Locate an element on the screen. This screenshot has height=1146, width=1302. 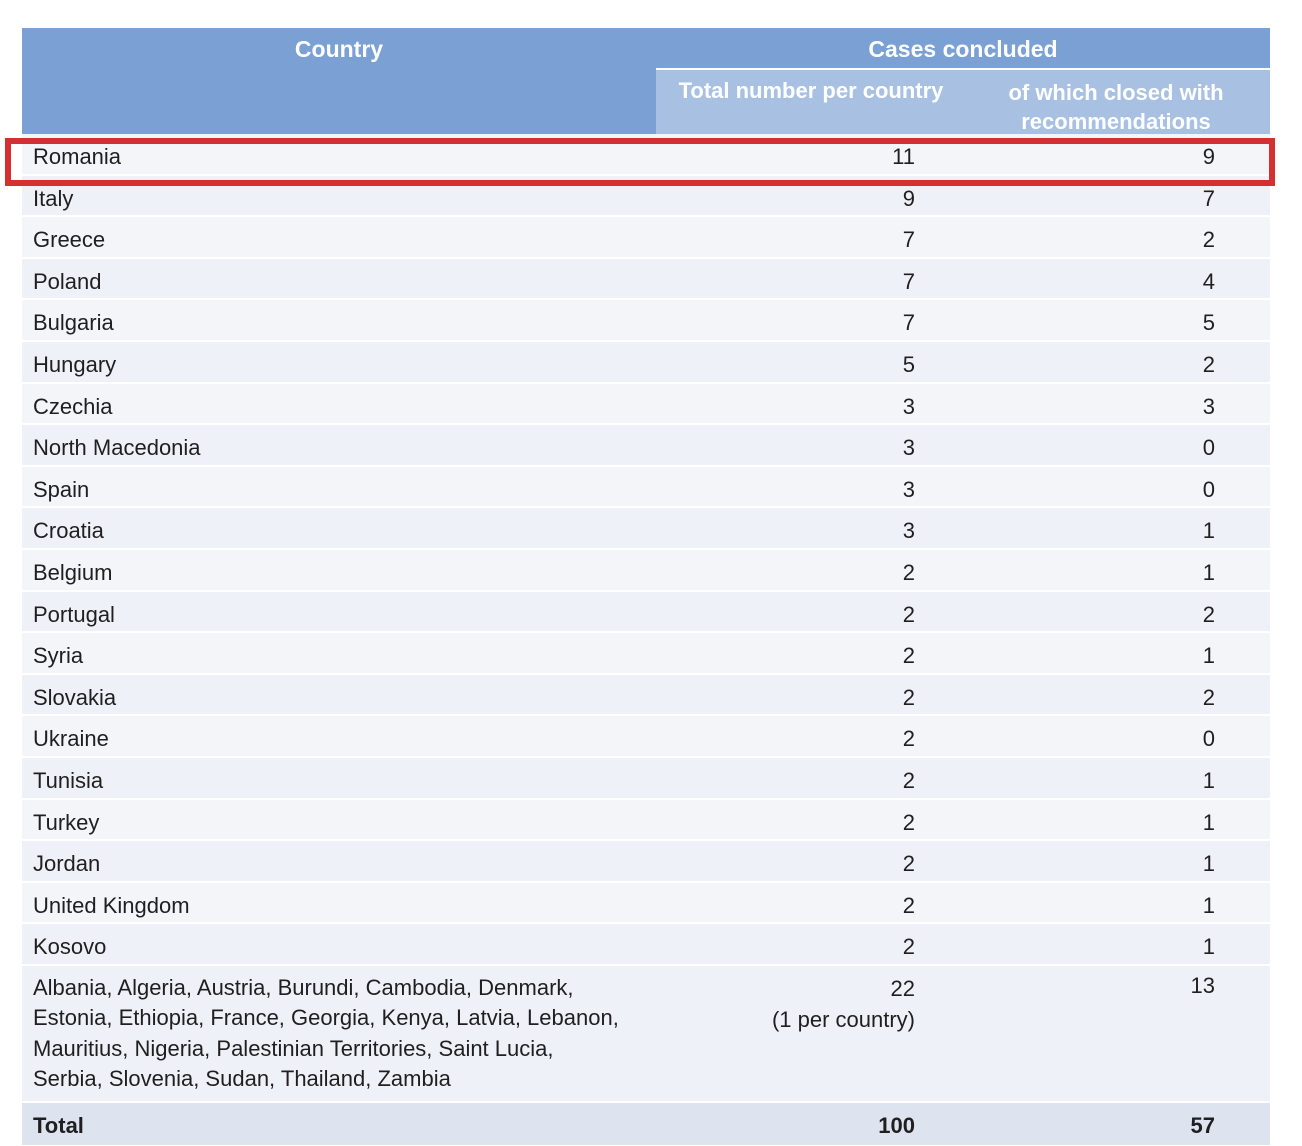
total-closed: 57 is located at coordinates (1202, 1125).